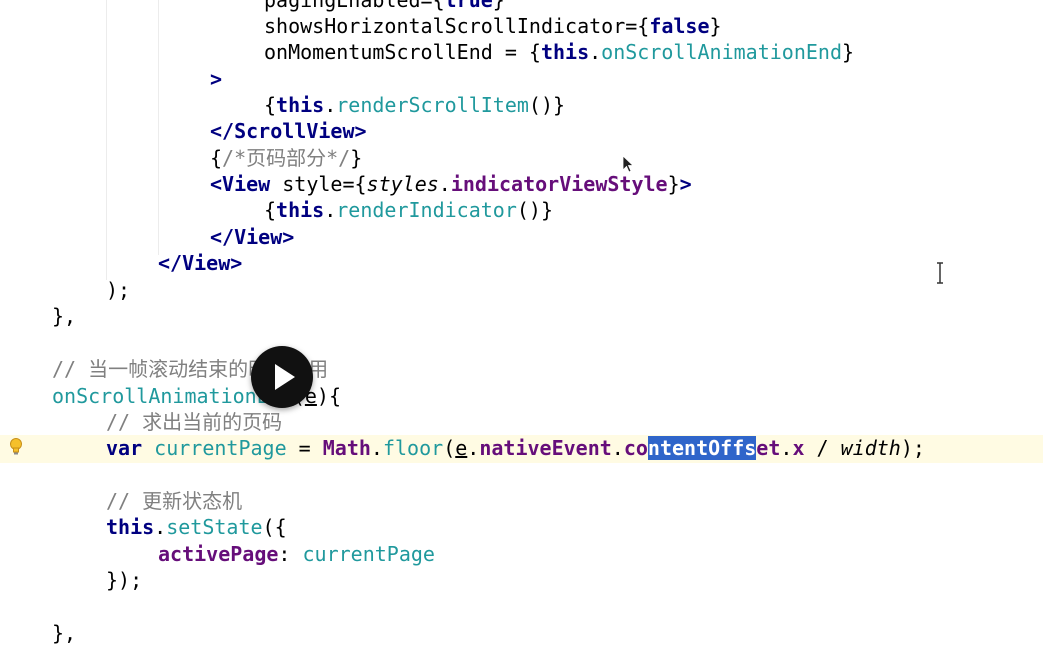 This screenshot has width=1043, height=658. I want to click on code-token: renderIndicator, so click(426, 210).